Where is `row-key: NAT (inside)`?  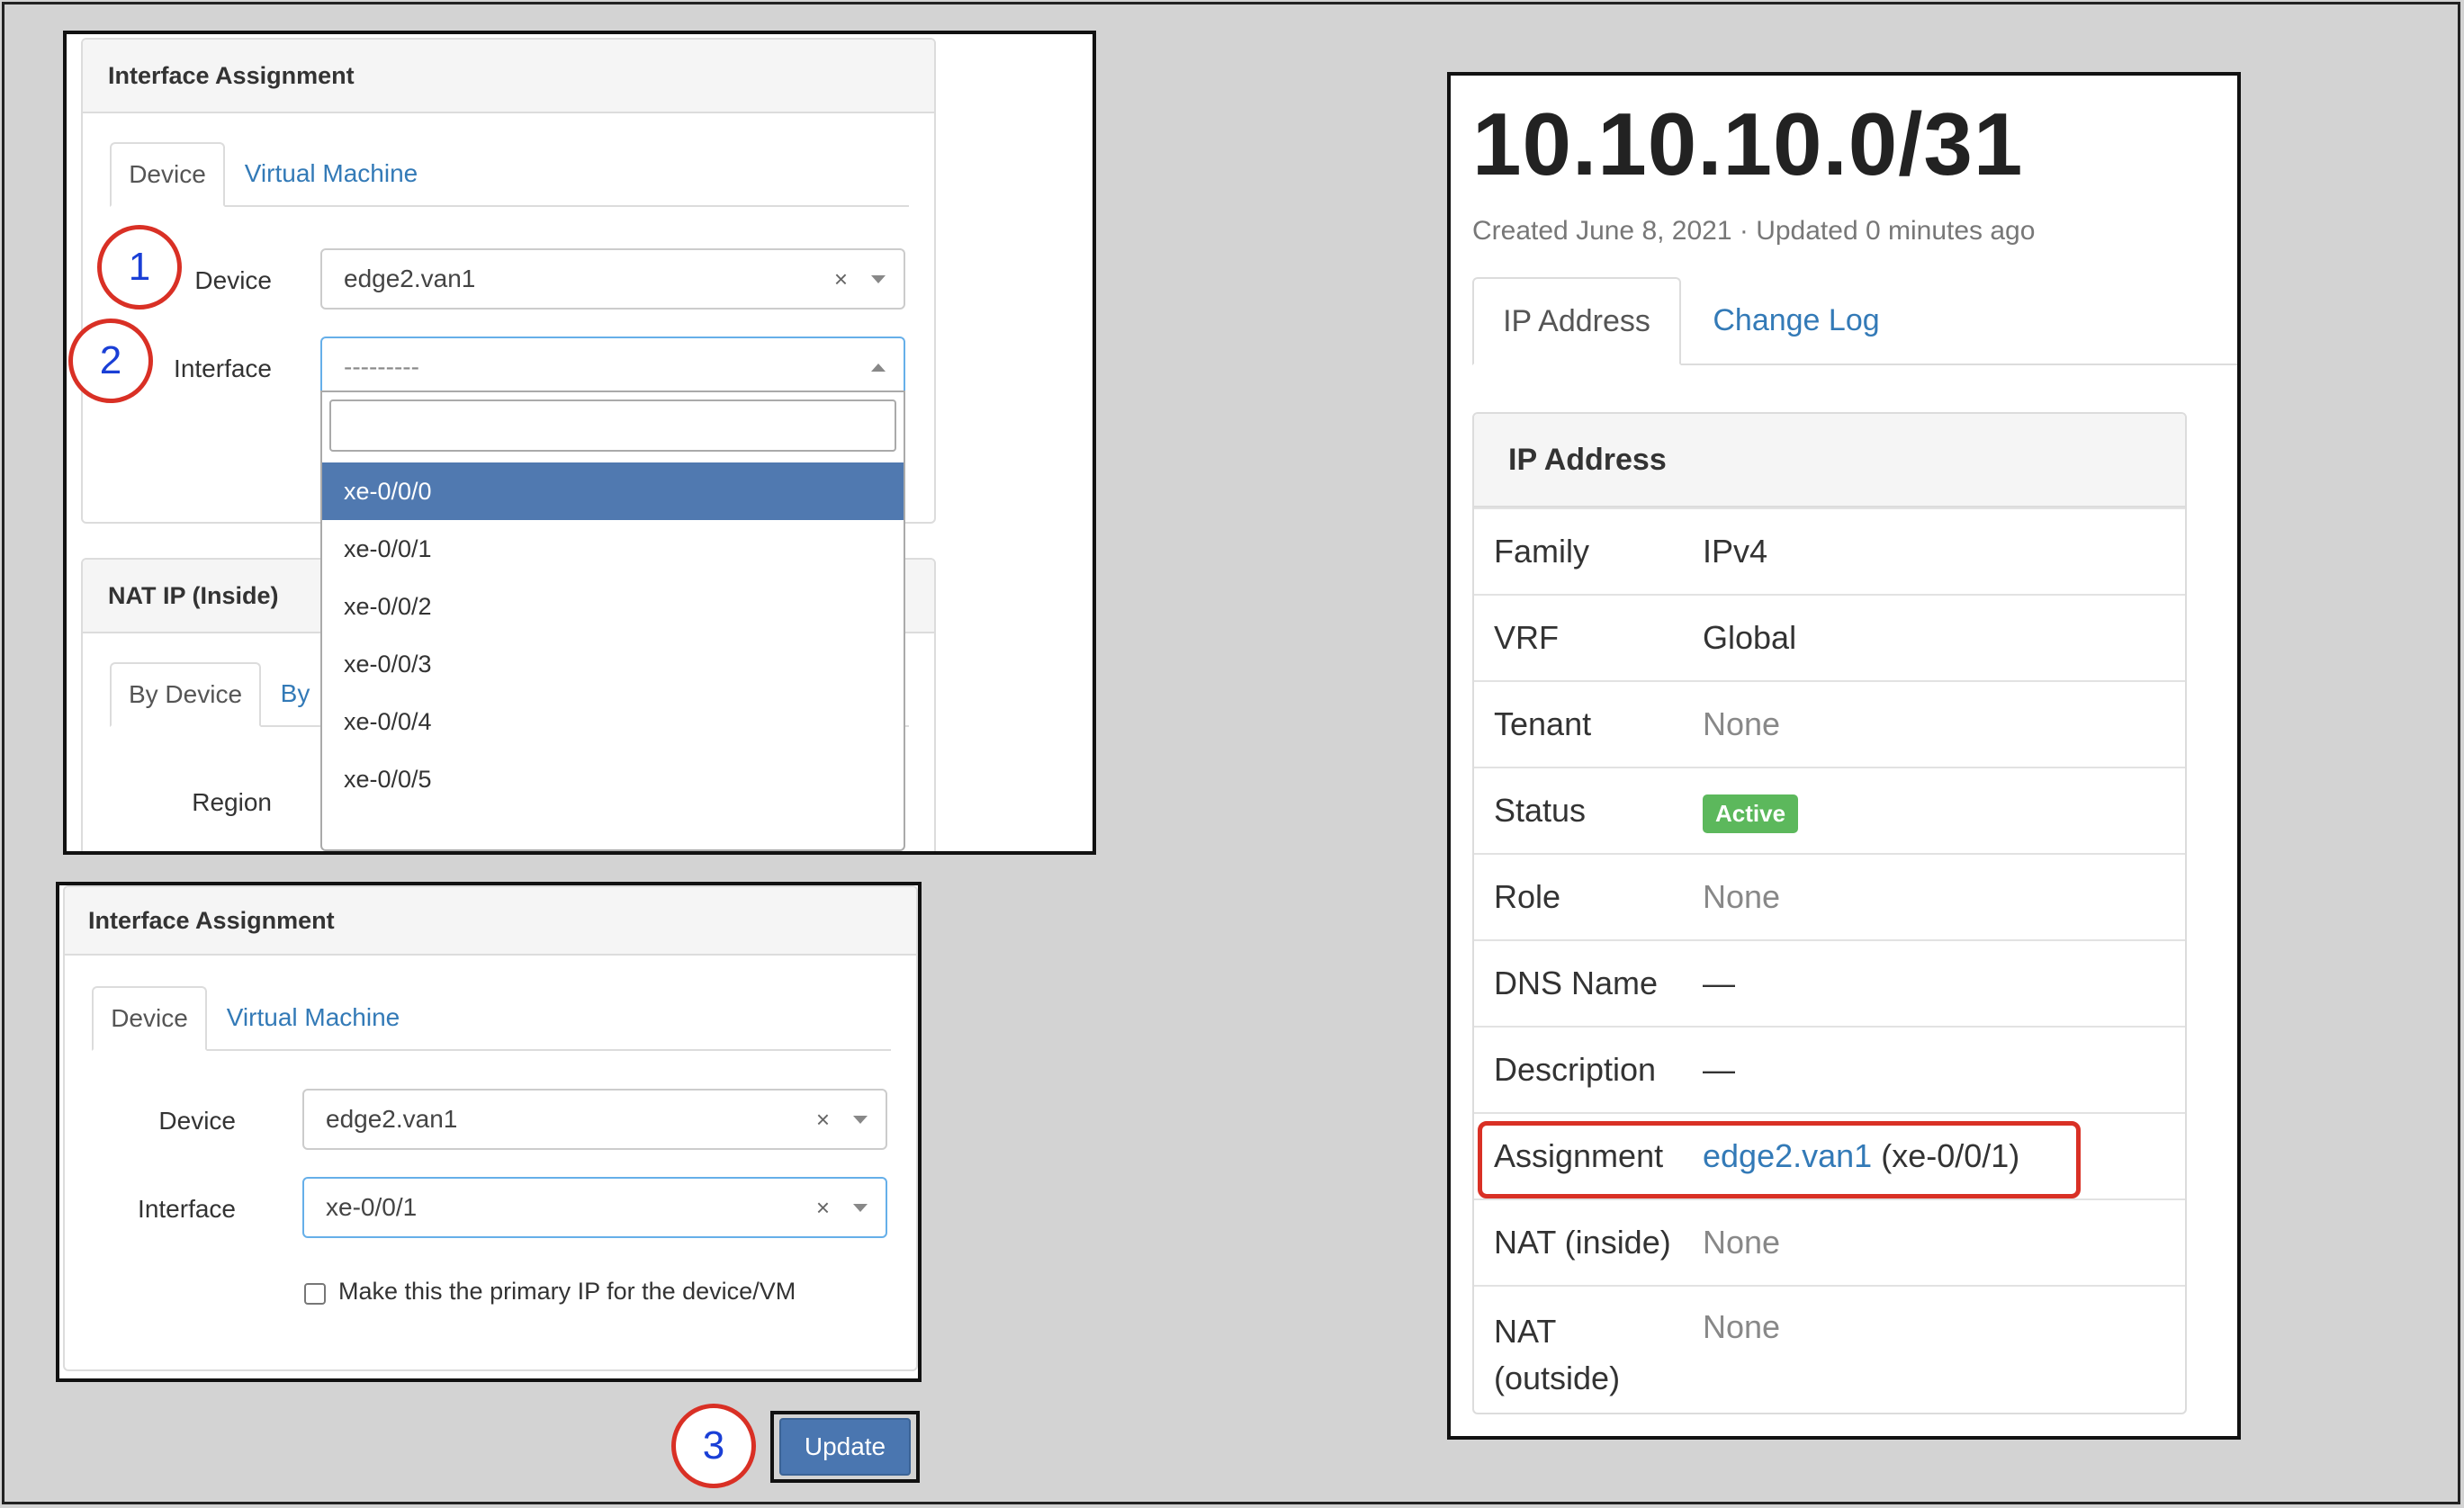 row-key: NAT (inside) is located at coordinates (1582, 1243).